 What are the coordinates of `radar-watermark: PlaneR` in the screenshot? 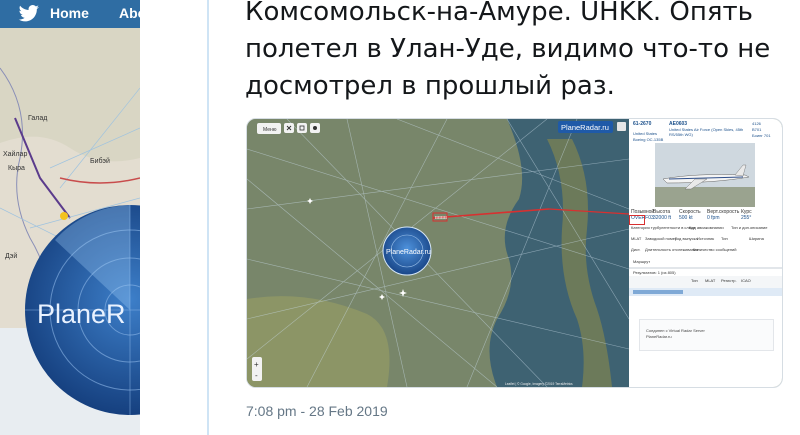 It's located at (81, 314).